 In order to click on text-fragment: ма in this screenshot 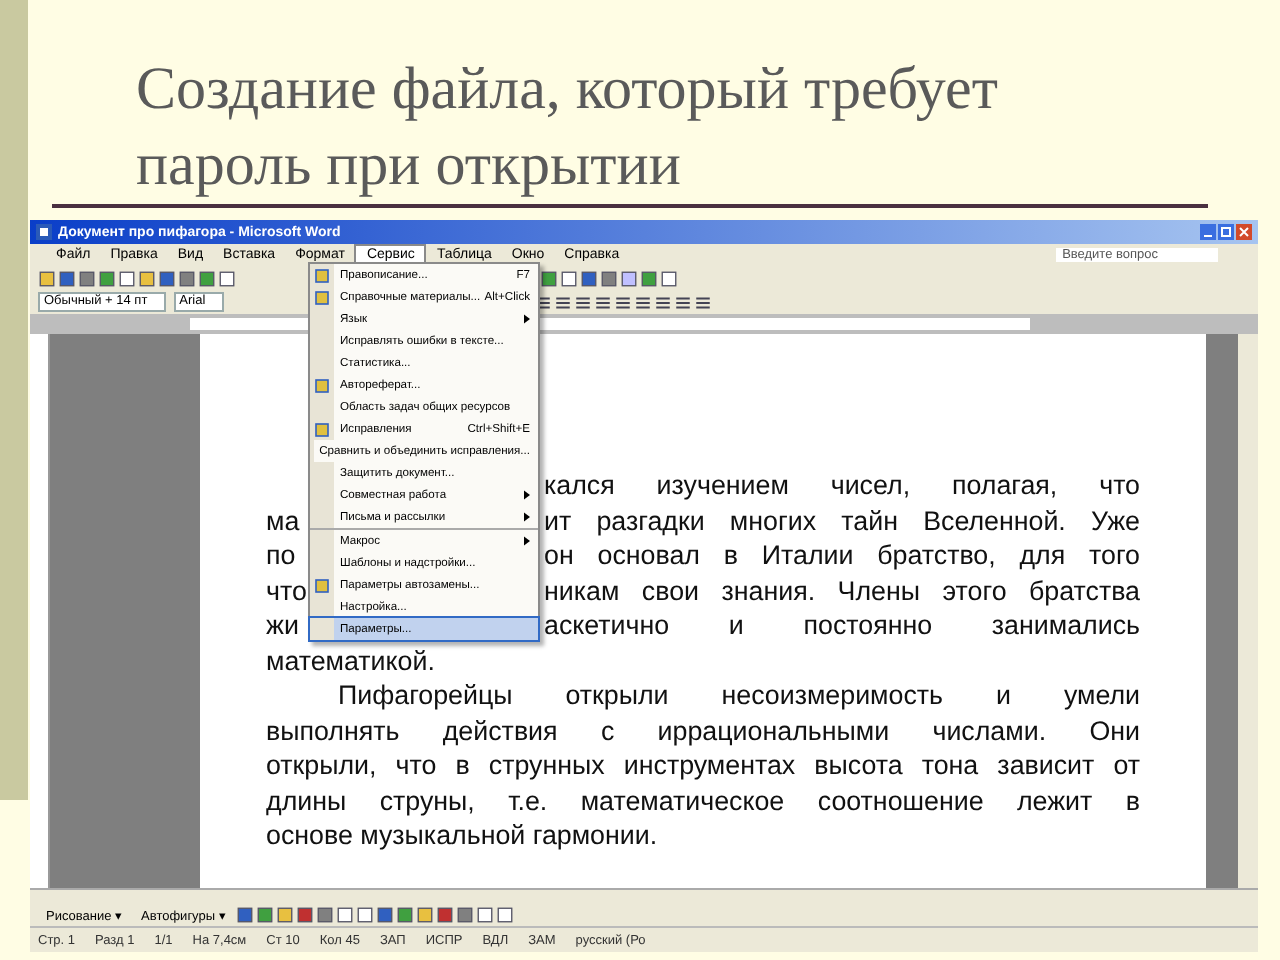, I will do `click(283, 520)`.